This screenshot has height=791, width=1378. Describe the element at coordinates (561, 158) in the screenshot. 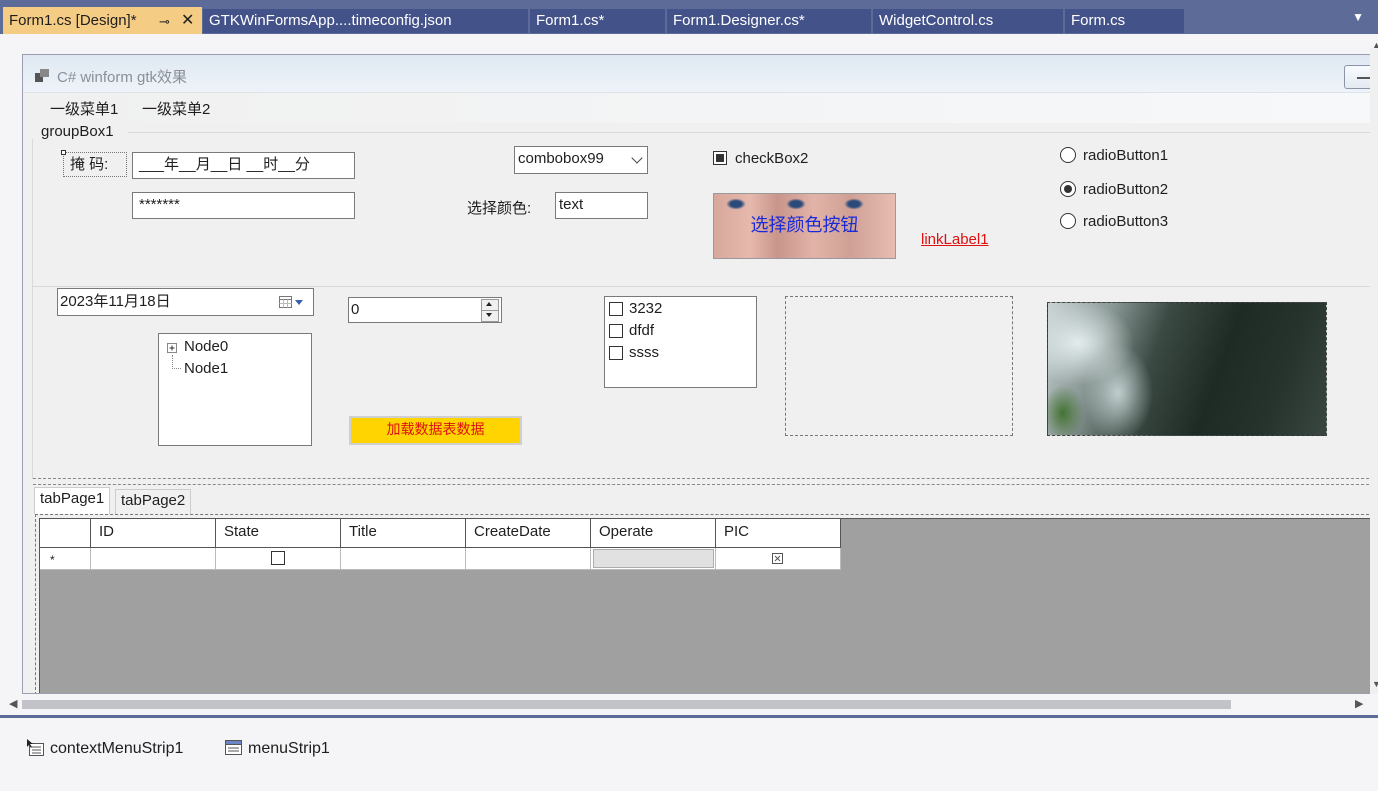

I see `combobox-value: combobox99` at that location.